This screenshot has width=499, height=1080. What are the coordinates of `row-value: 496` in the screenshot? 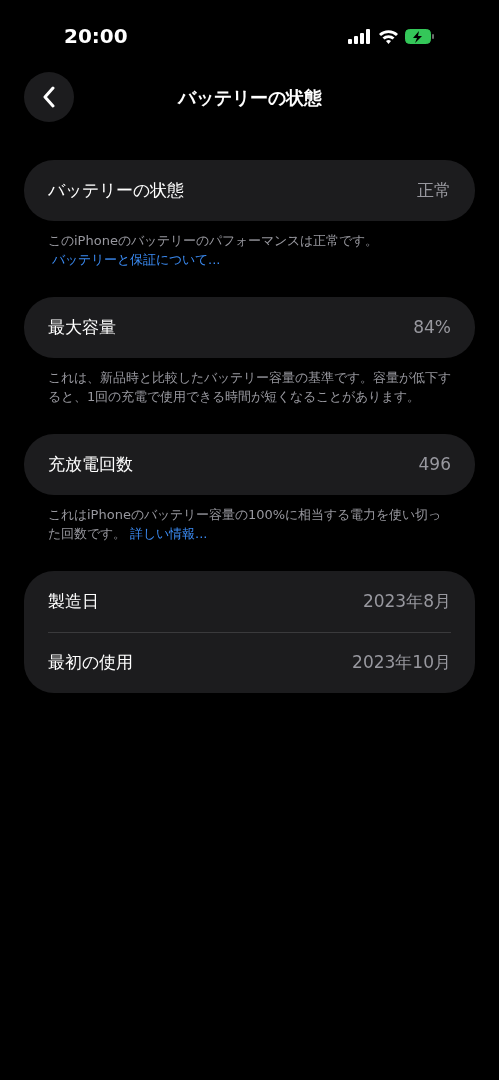 It's located at (434, 464).